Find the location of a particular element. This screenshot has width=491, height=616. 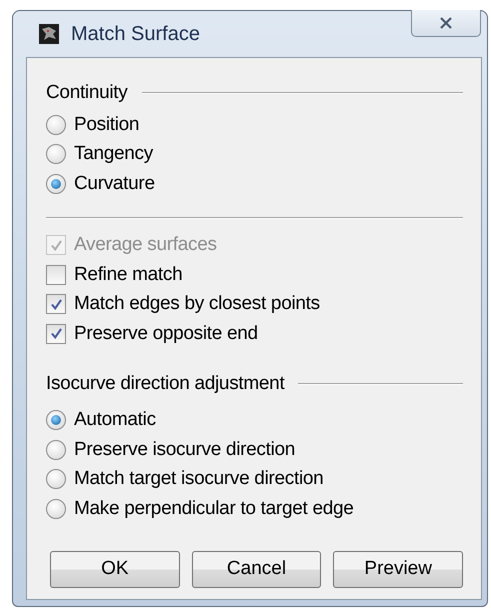

radio-option: Make perpendicular to target edge is located at coordinates (254, 509).